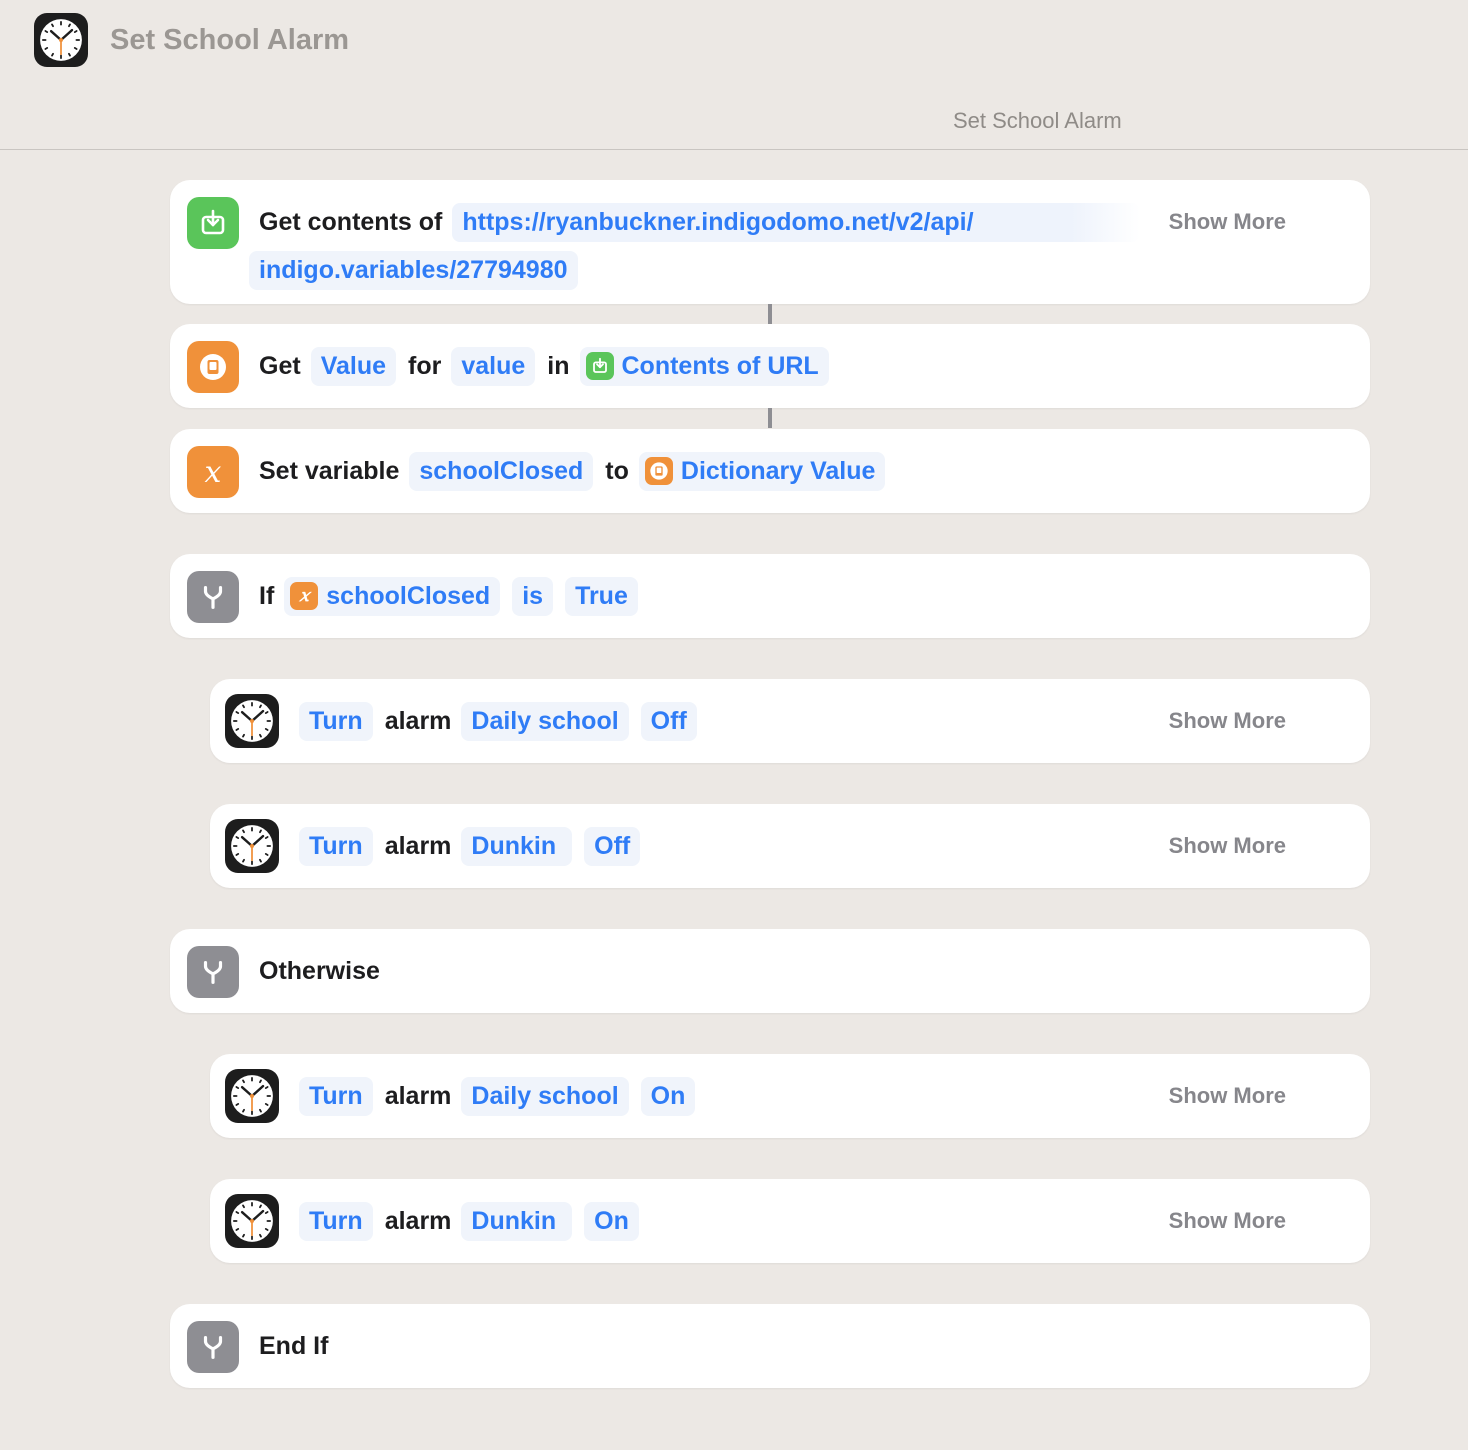  I want to click on condition-variable-label: schoolClosed, so click(408, 595).